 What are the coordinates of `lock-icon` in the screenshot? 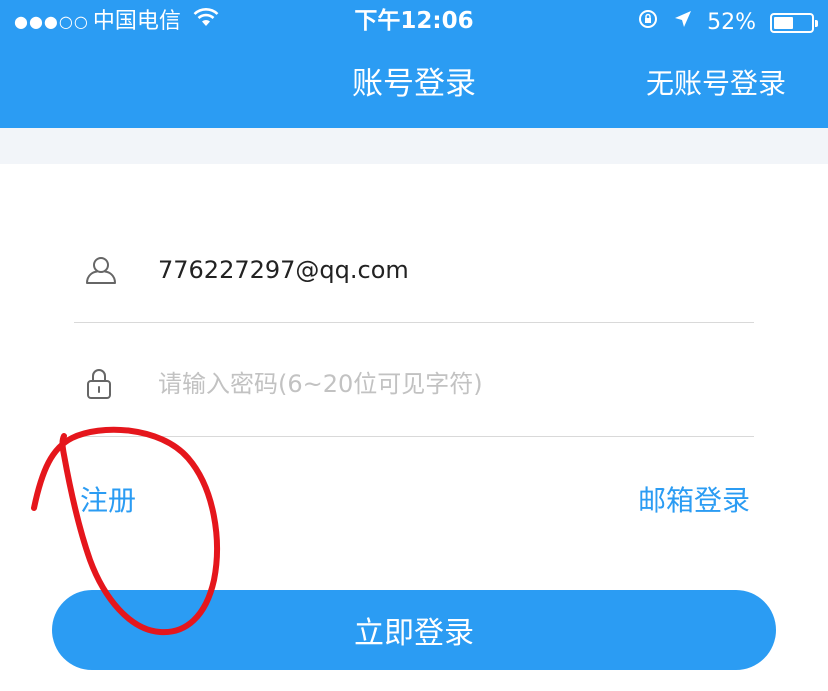 It's located at (112, 384).